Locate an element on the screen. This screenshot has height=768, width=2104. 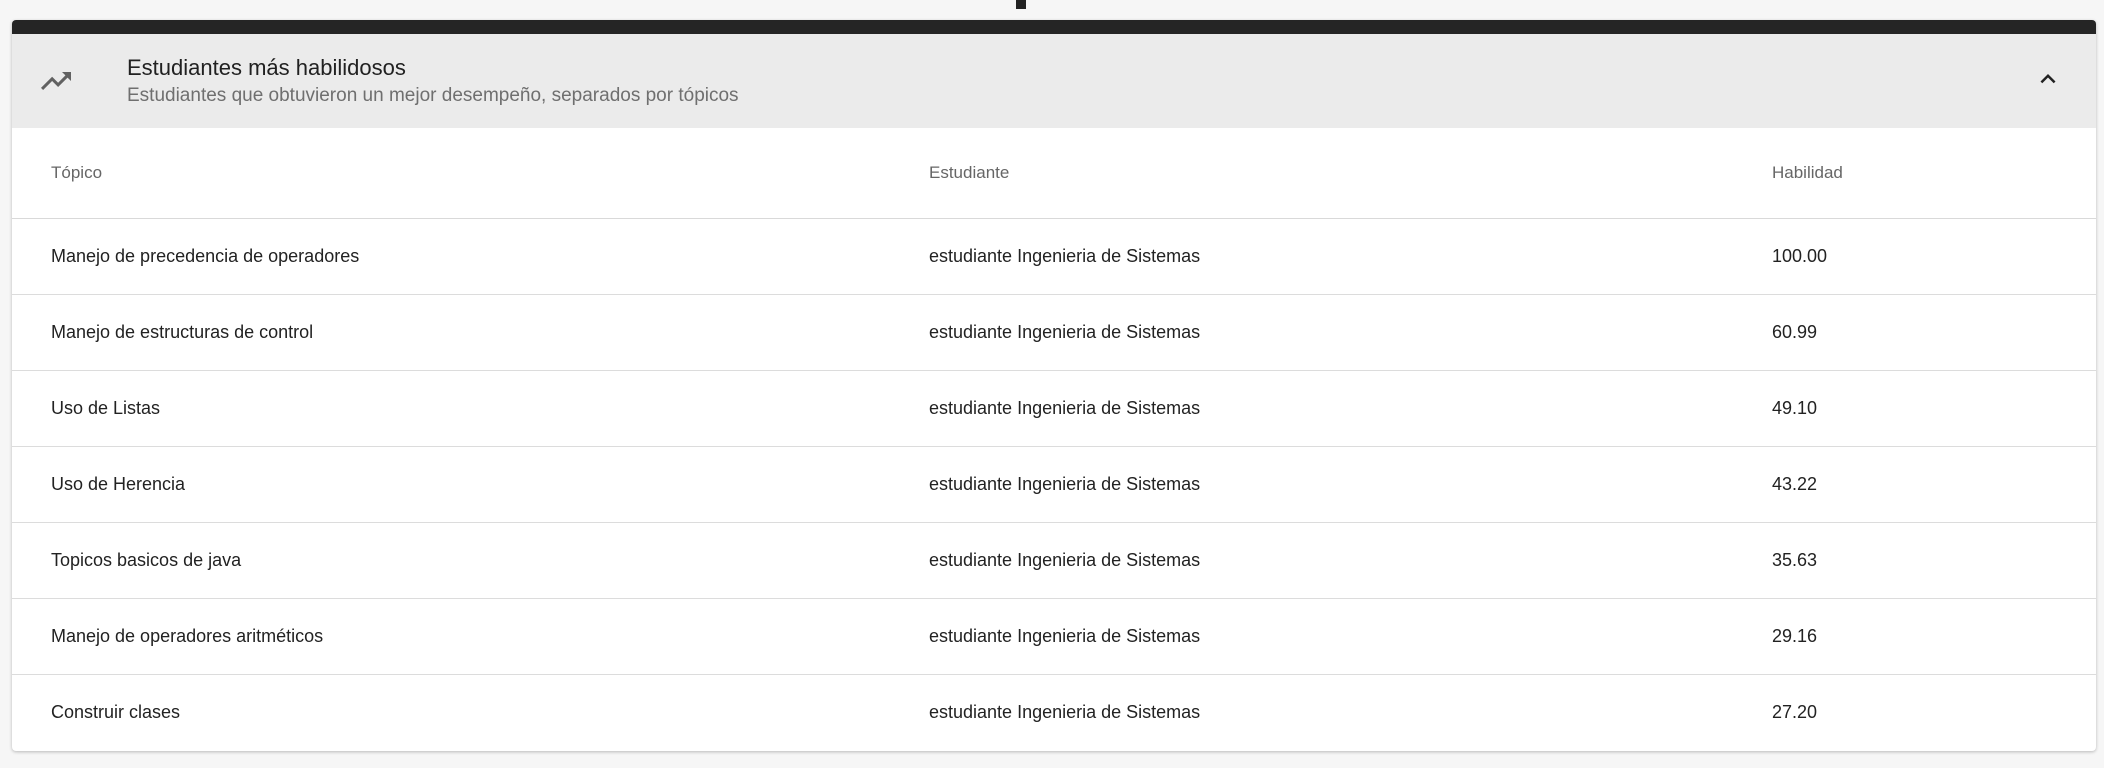
trending-up-icon is located at coordinates (56, 81).